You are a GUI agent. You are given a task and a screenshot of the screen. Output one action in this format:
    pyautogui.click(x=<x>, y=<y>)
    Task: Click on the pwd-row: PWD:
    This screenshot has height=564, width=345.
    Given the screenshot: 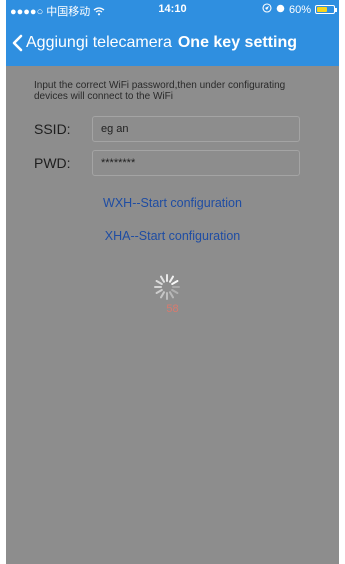 What is the action you would take?
    pyautogui.click(x=167, y=163)
    